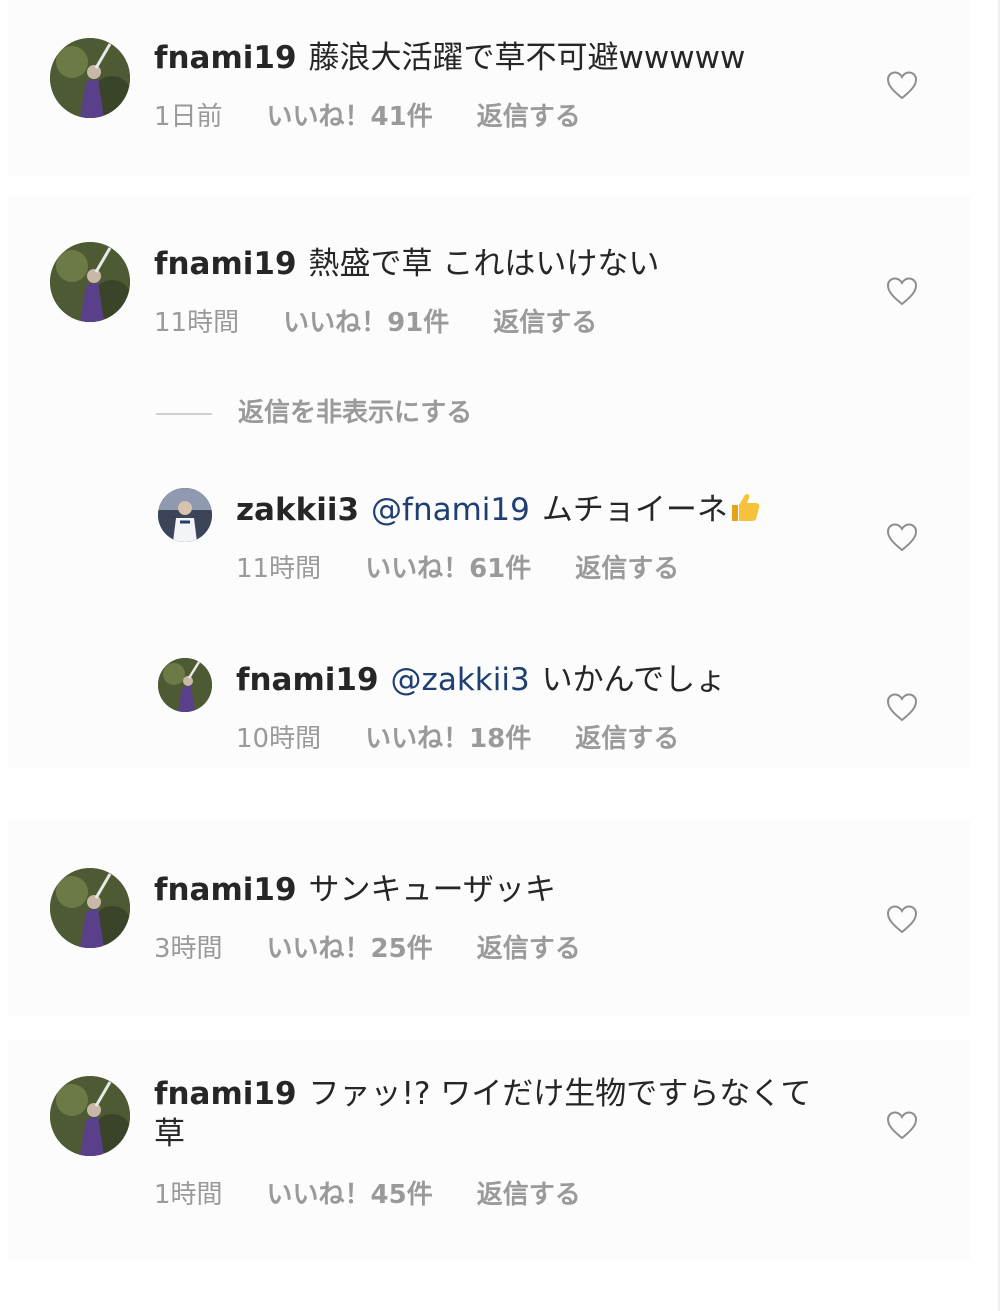 The image size is (1004, 1311). What do you see at coordinates (350, 949) in the screenshot?
I see `likes-count: いいね！25件` at bounding box center [350, 949].